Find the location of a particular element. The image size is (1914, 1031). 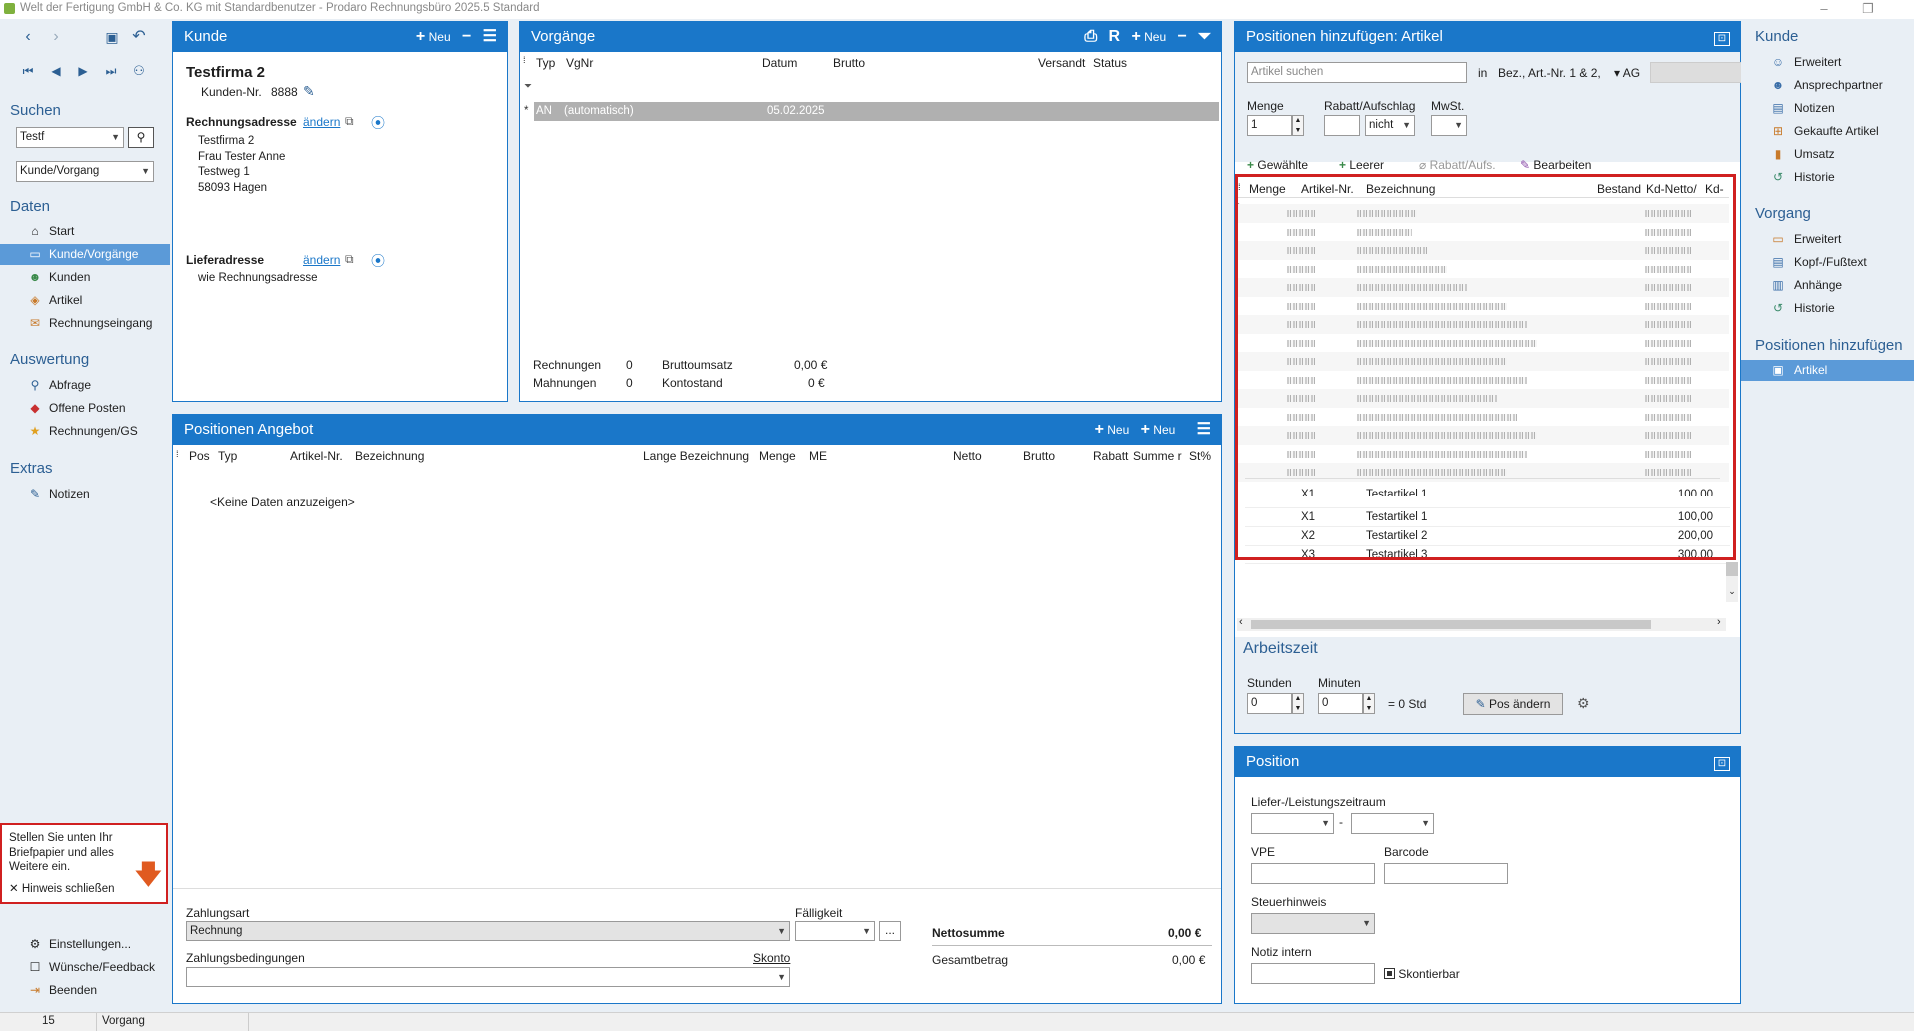

col-status: Status is located at coordinates (1110, 63).